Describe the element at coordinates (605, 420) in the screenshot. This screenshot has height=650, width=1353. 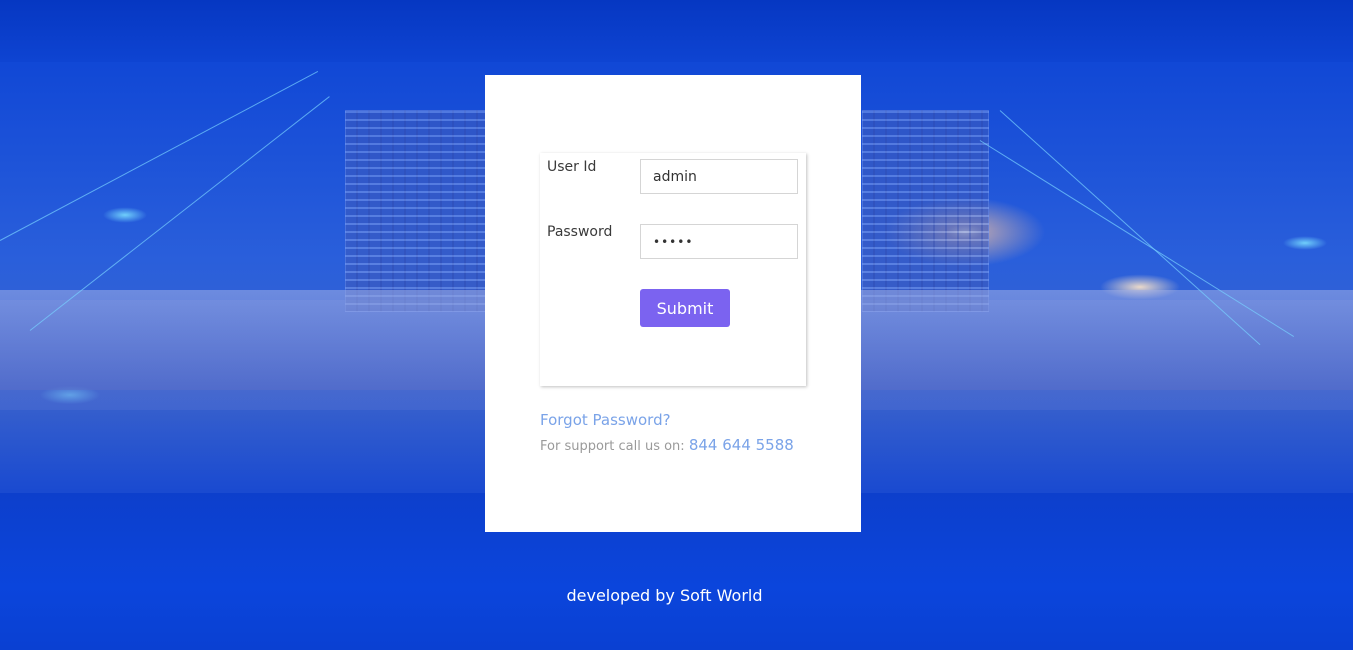
I see `forgot-password-link: Forgot Password?` at that location.